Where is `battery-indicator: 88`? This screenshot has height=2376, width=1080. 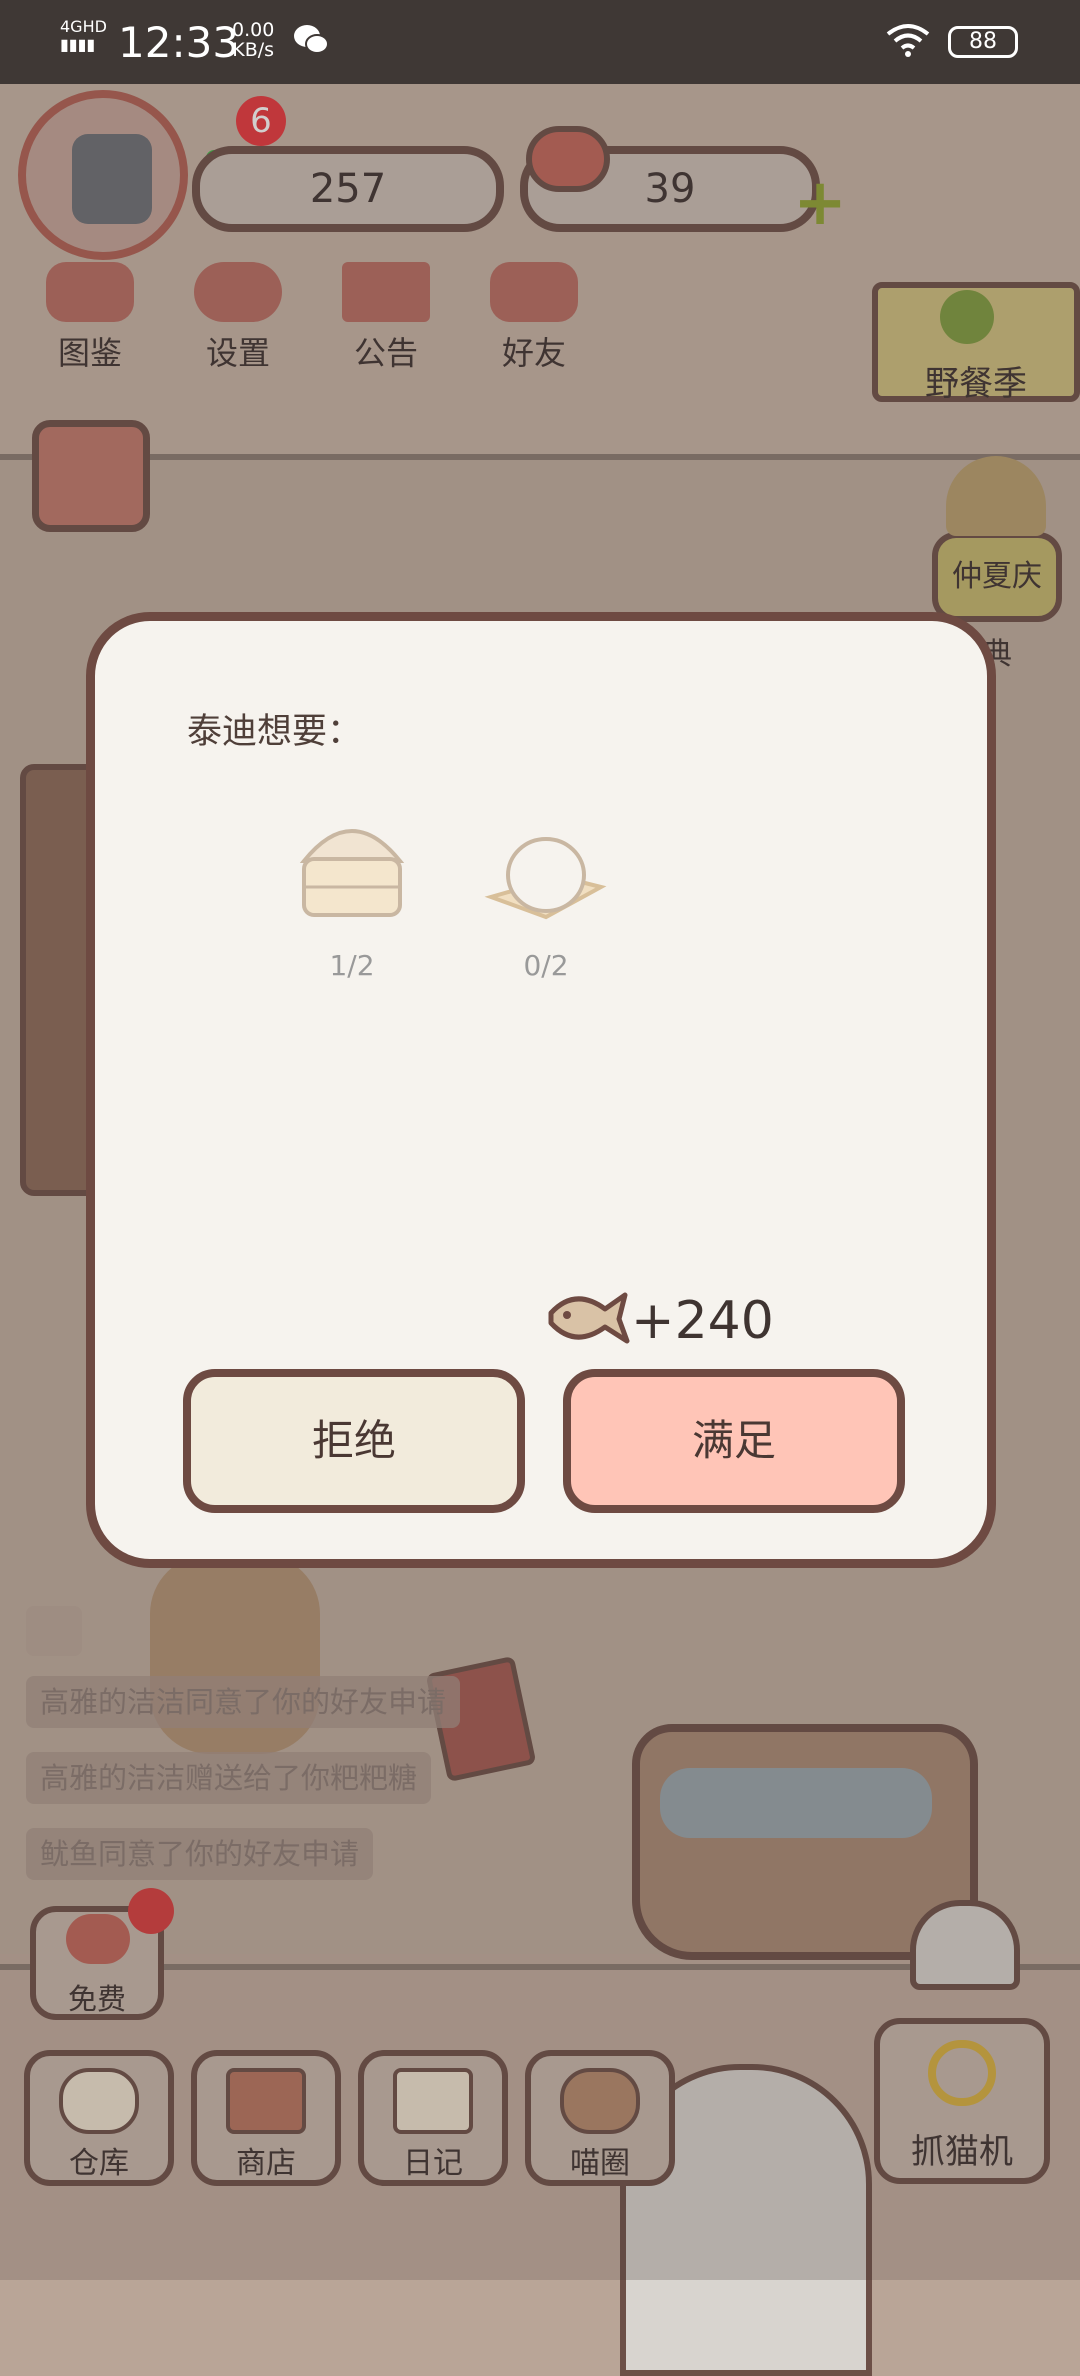
battery-indicator: 88 is located at coordinates (983, 42).